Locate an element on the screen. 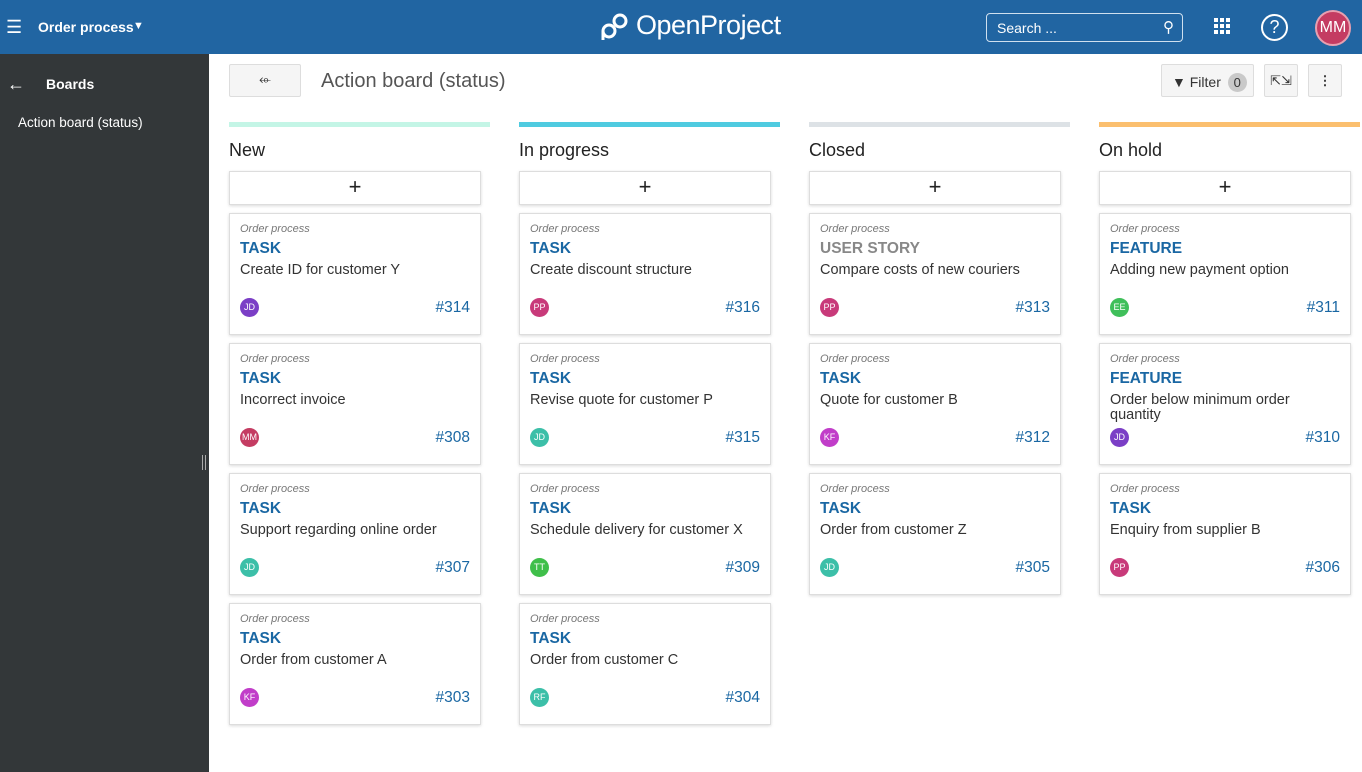  more-vertical-icon: ⋮ is located at coordinates (1325, 80).